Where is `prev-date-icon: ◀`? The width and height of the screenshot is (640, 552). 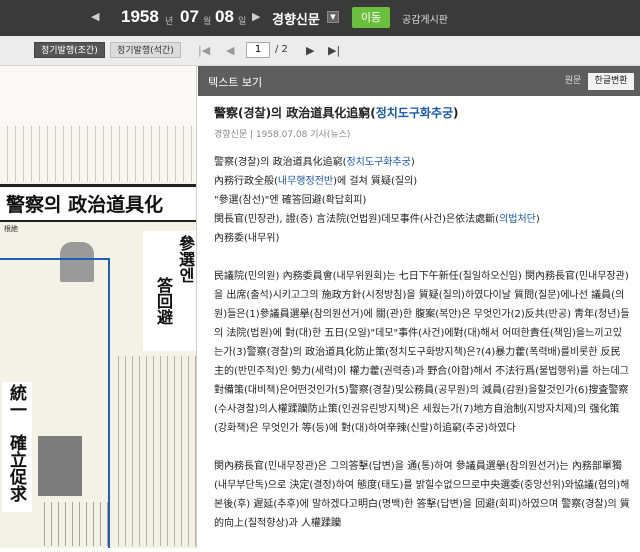
prev-date-icon: ◀ is located at coordinates (95, 16).